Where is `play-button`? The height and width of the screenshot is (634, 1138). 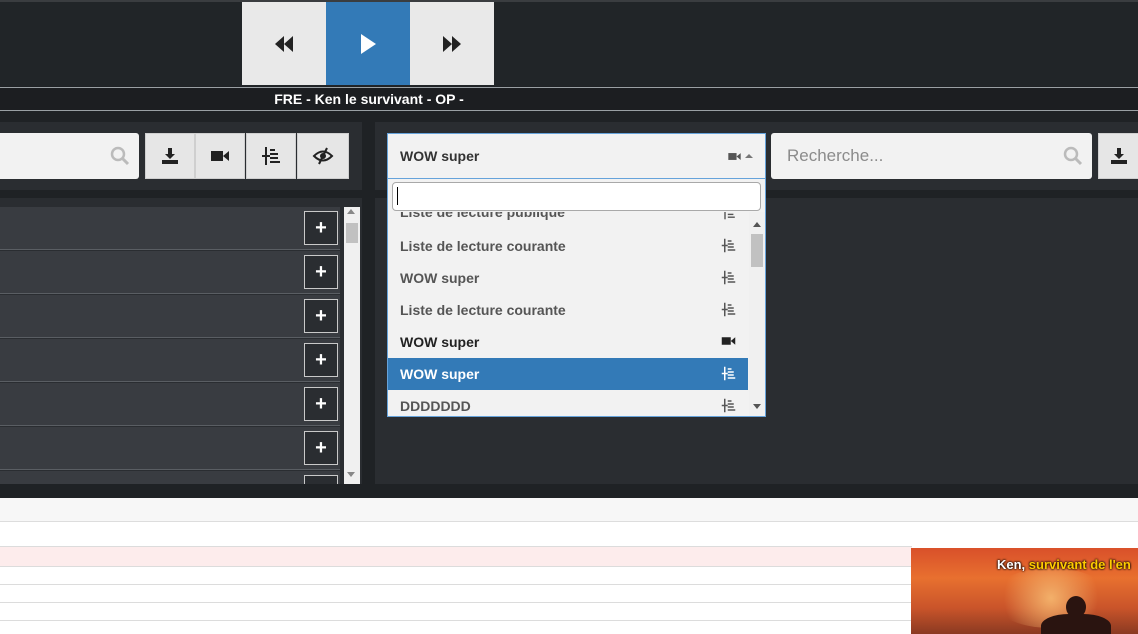 play-button is located at coordinates (368, 43).